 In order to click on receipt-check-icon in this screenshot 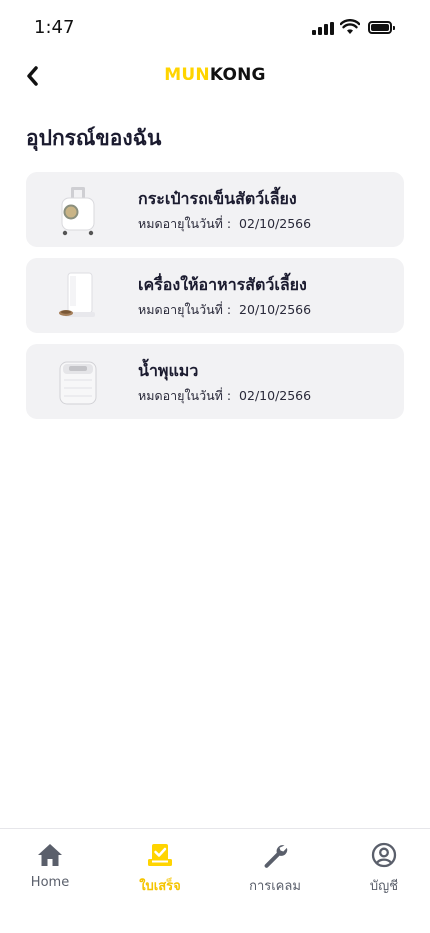, I will do `click(160, 855)`.